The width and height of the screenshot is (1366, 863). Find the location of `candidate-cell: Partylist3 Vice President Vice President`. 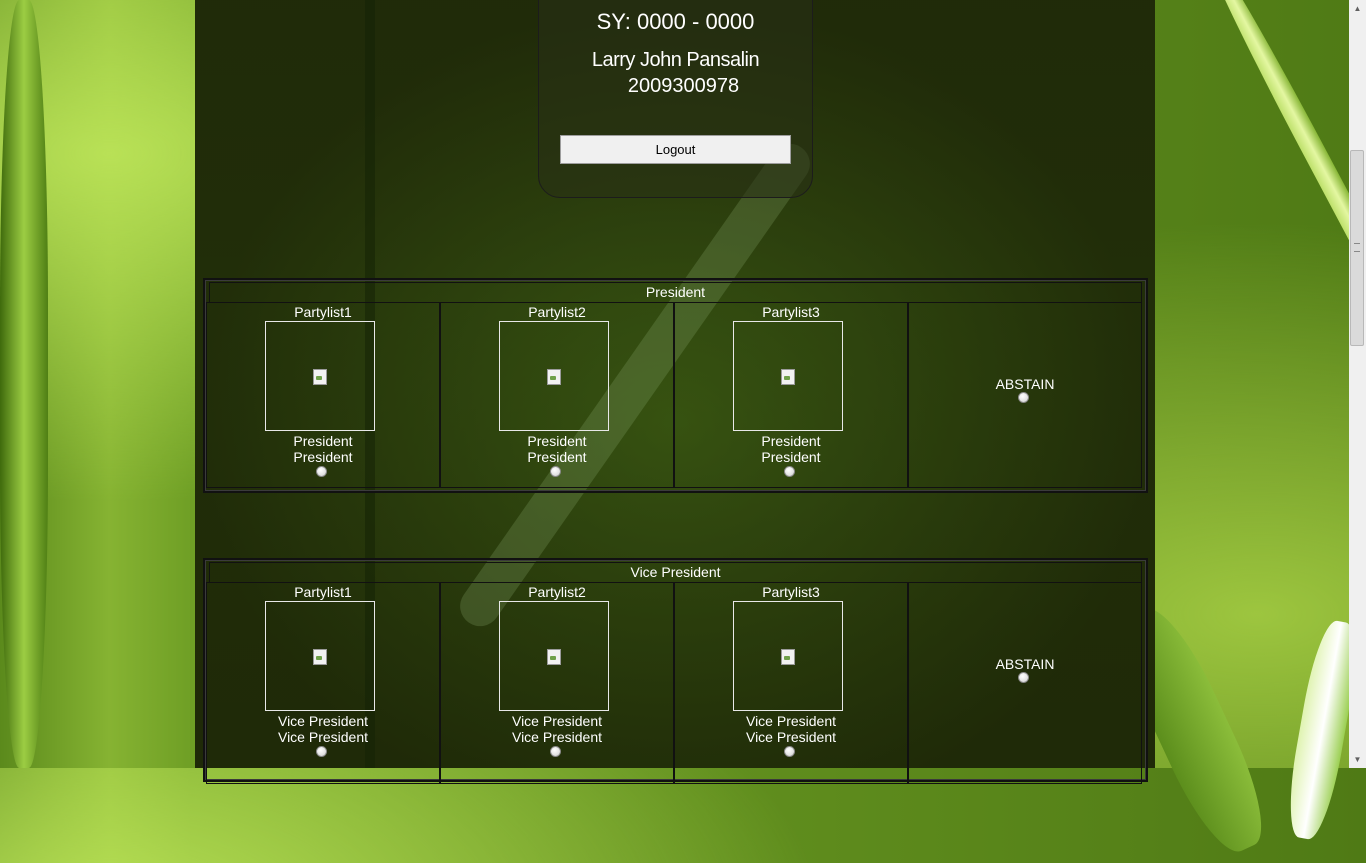

candidate-cell: Partylist3 Vice President Vice President is located at coordinates (791, 683).